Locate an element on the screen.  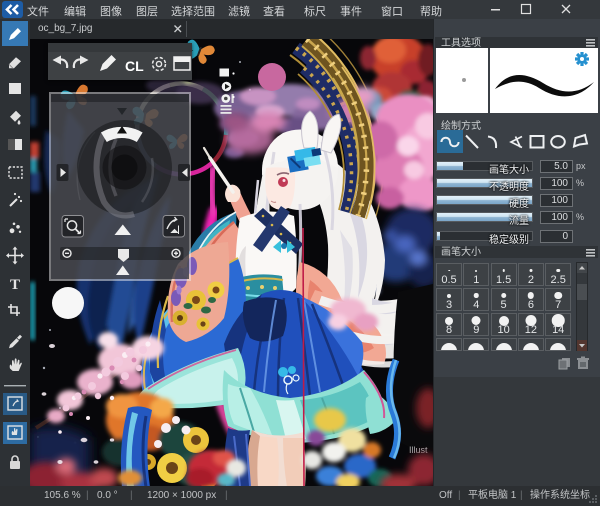
svg-text: CL is located at coordinates (134, 66).